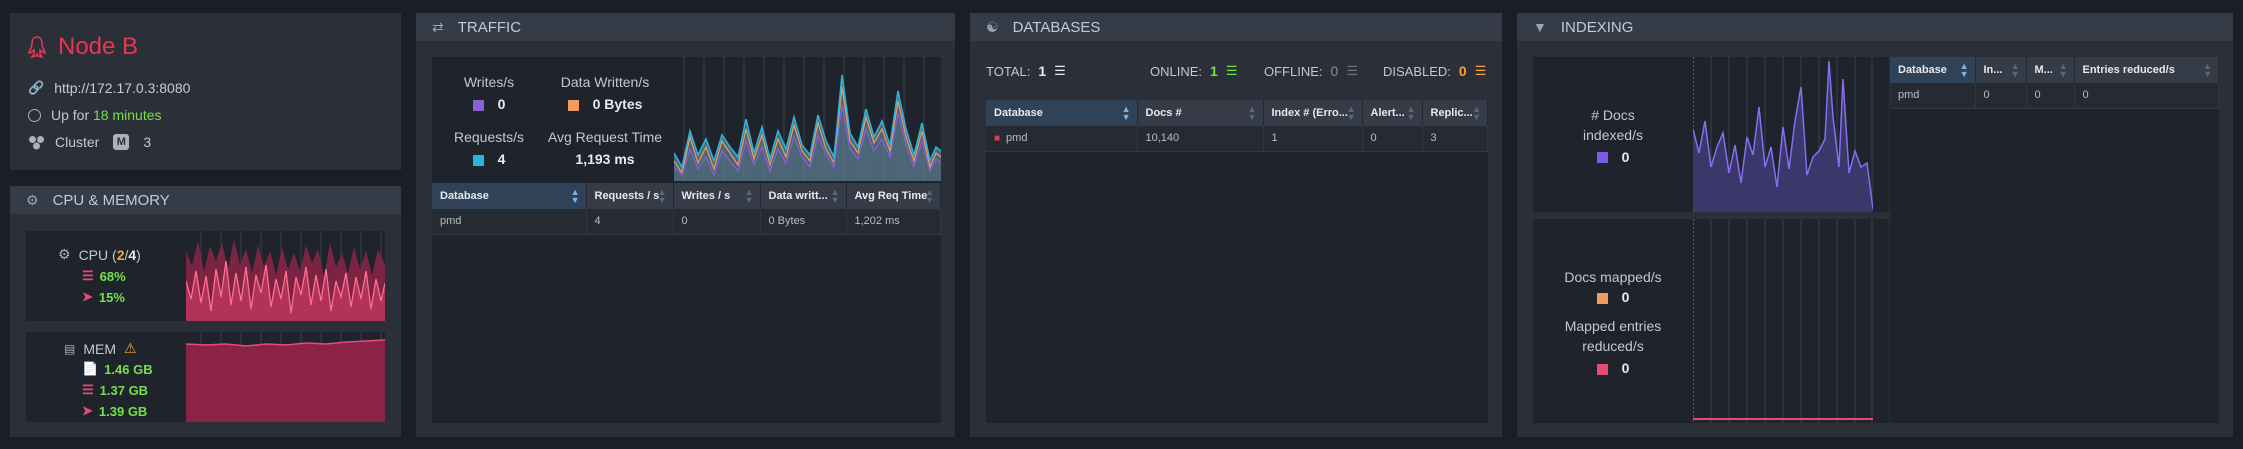  Describe the element at coordinates (205, 377) in the screenshot. I see `mem-box: ▤ MEM ⚠ 📄 1.46 GB ☰ 1.37 GB ➤ 1.39 GB` at that location.